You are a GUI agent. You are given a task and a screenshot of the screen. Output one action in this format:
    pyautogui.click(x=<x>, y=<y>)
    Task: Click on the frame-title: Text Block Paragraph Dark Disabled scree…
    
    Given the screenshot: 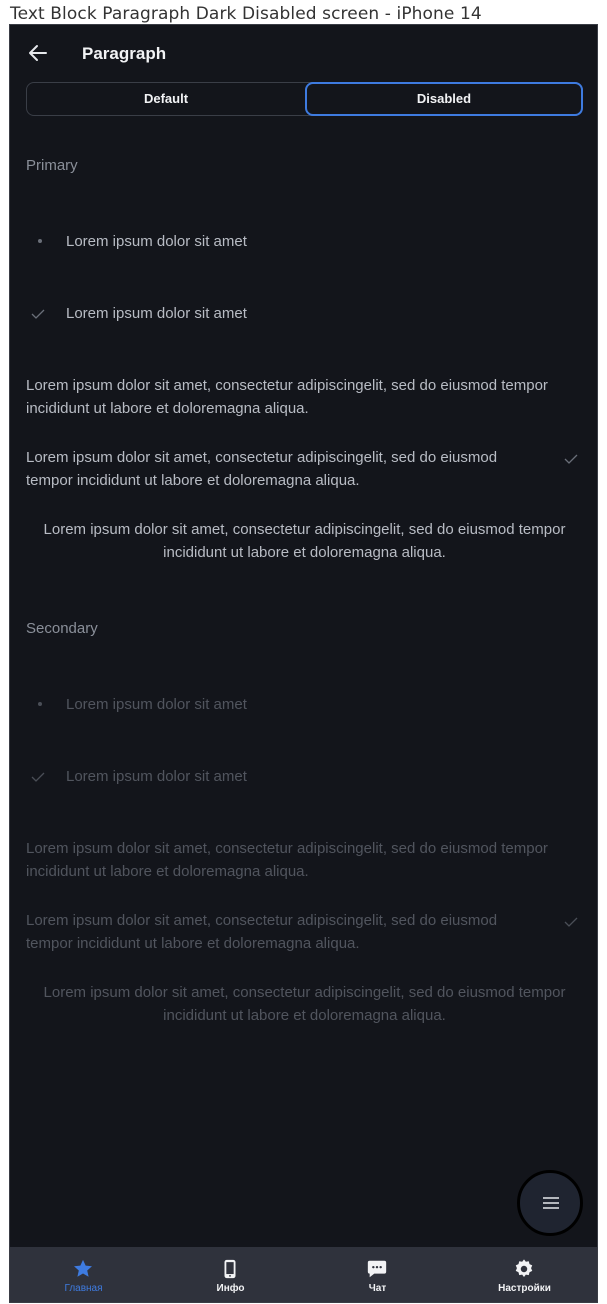 What is the action you would take?
    pyautogui.click(x=246, y=14)
    